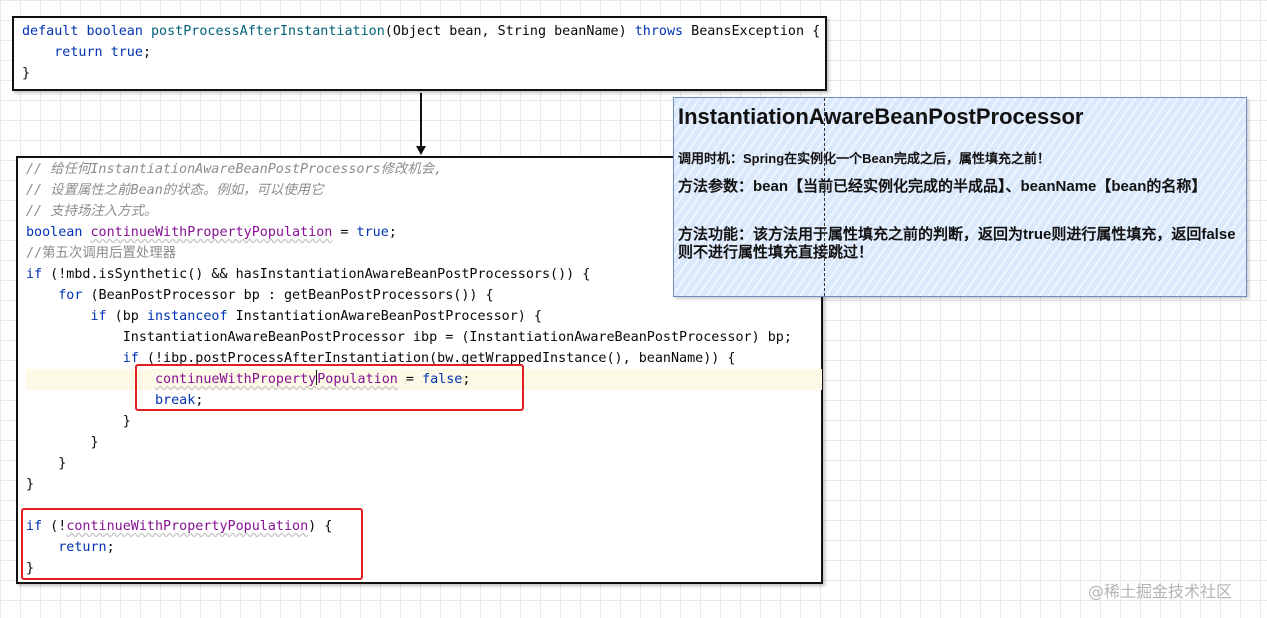 The image size is (1267, 618). Describe the element at coordinates (70, 295) in the screenshot. I see `code-keyword: for` at that location.